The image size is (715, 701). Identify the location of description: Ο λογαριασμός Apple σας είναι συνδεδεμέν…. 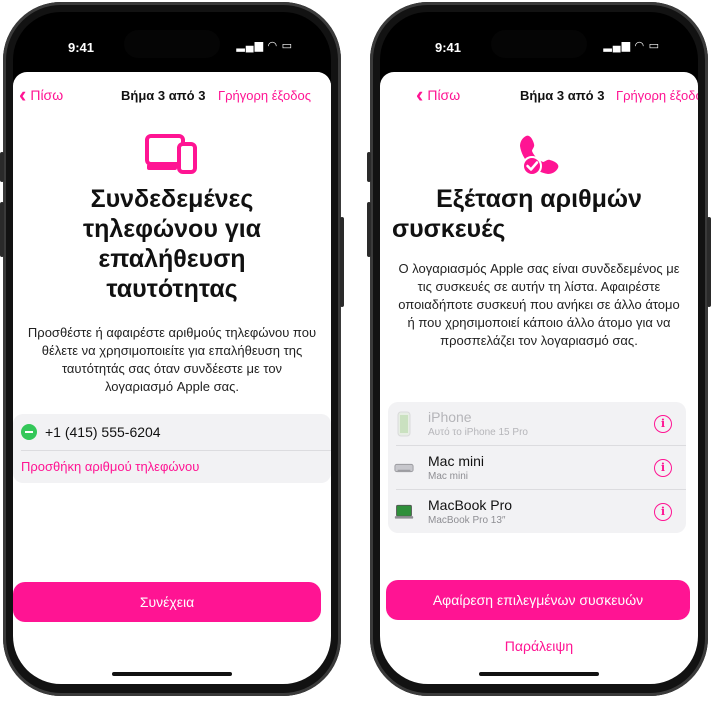
(539, 304).